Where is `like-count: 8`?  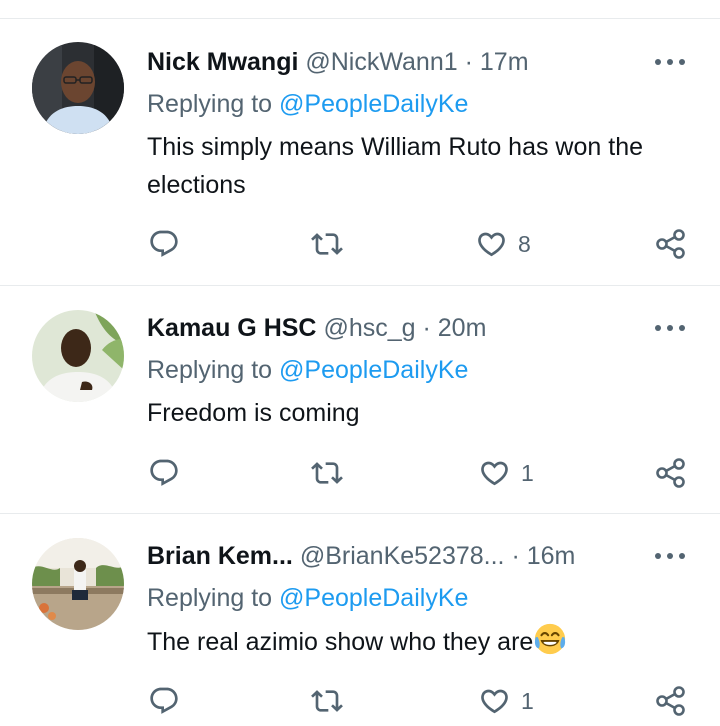 like-count: 8 is located at coordinates (524, 243).